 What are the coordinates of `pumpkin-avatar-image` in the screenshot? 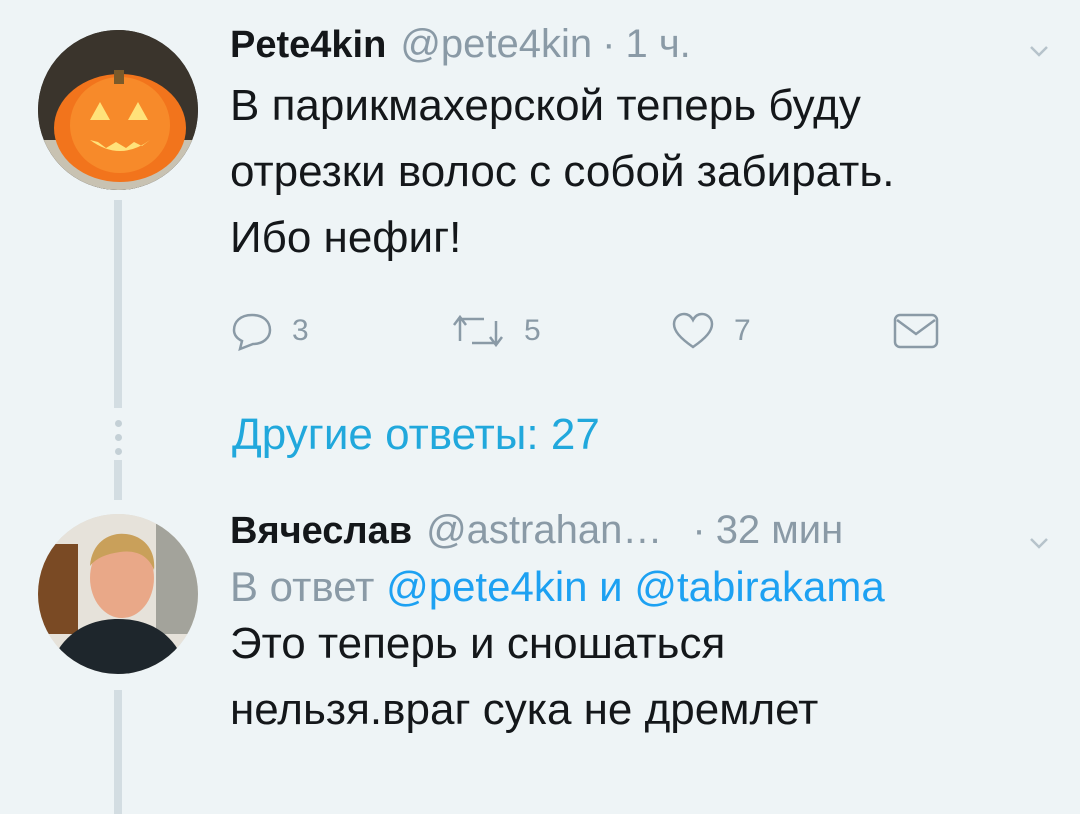 It's located at (118, 110).